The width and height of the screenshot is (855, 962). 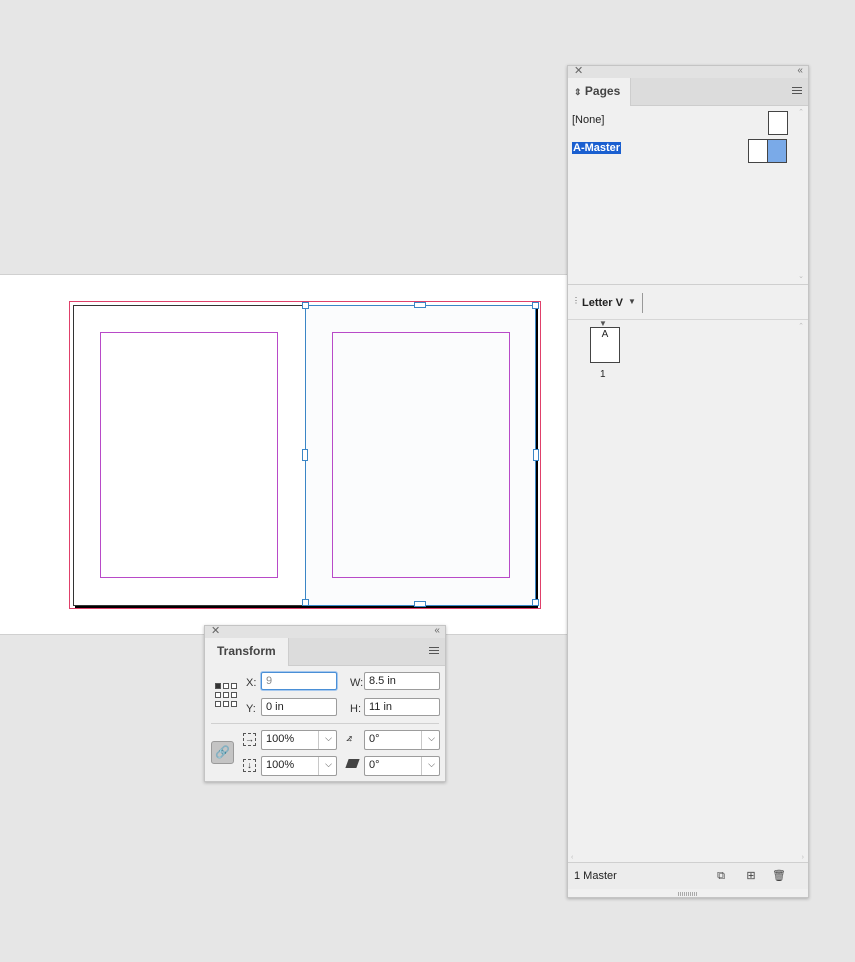 I want to click on a-master-label: A-Master, so click(x=597, y=148).